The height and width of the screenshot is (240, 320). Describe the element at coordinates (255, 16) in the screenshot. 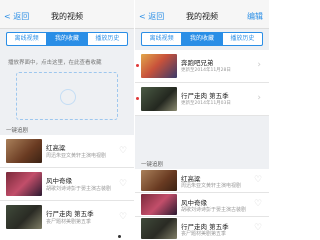

I see `edit-button: 编辑` at that location.